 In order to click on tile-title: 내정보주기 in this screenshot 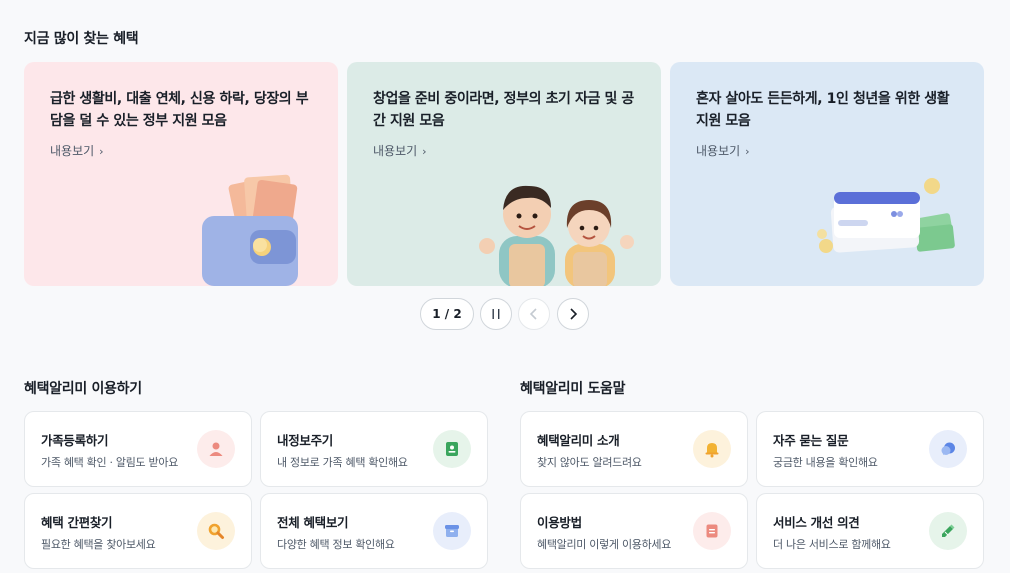, I will do `click(305, 440)`.